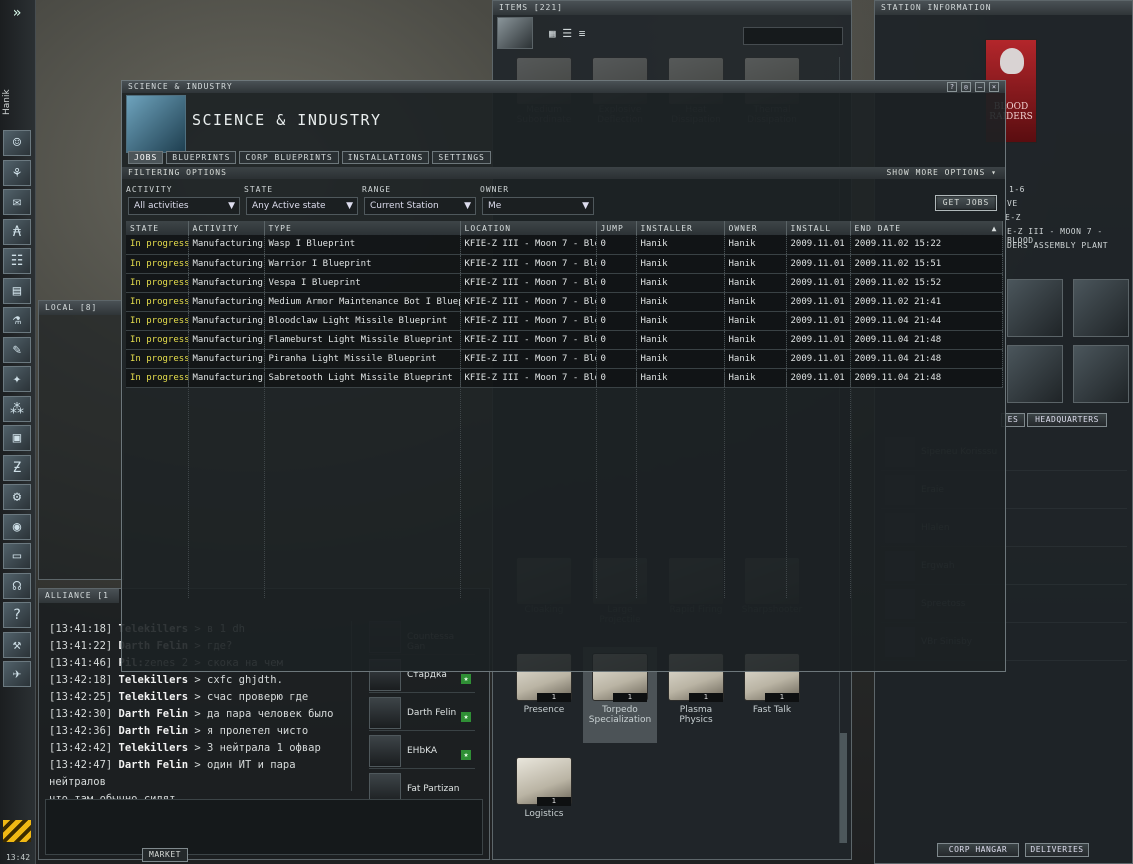 This screenshot has width=1133, height=864. What do you see at coordinates (81, 646) in the screenshot?
I see `chat-timestamp: [13:41:22]` at bounding box center [81, 646].